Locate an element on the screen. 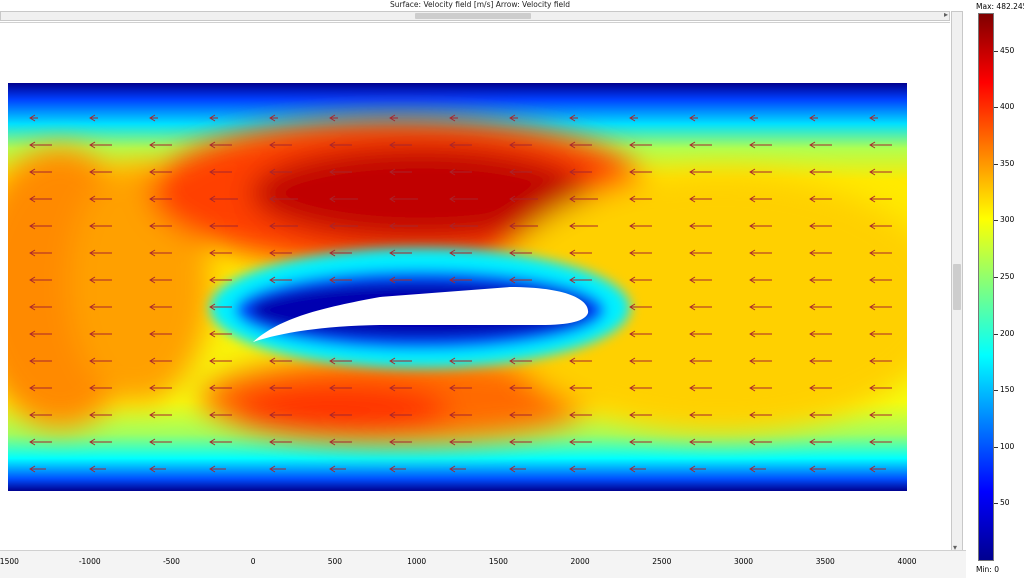  colorbar-tick-label: 400 is located at coordinates (1007, 107).